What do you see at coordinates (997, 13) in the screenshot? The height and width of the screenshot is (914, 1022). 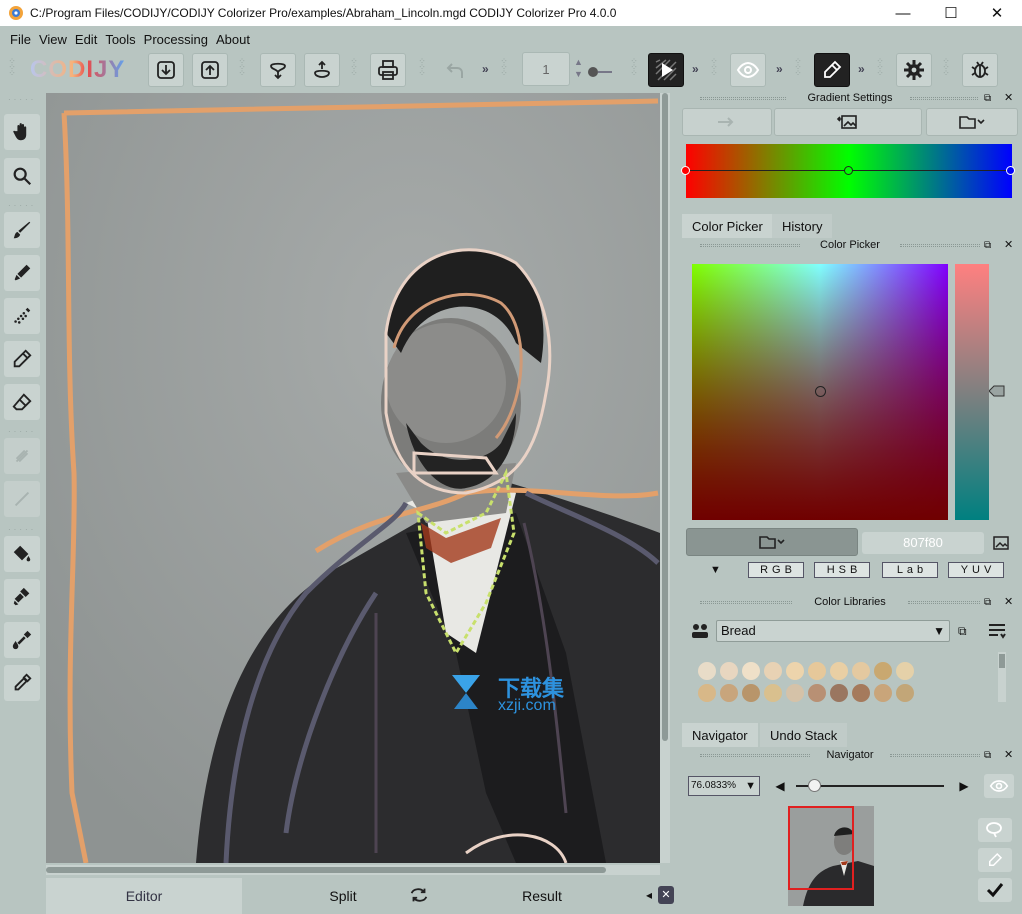 I see `close-button: ✕` at bounding box center [997, 13].